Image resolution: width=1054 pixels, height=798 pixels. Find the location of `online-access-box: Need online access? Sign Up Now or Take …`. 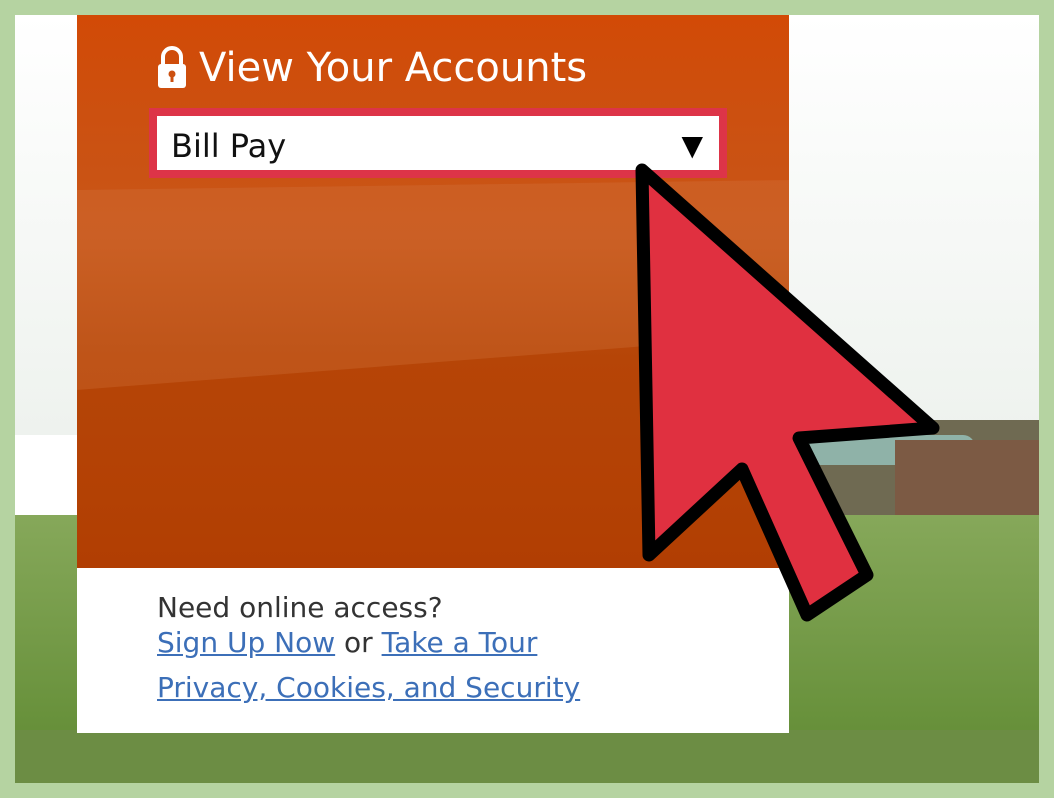

online-access-box: Need online access? Sign Up Now or Take … is located at coordinates (433, 650).